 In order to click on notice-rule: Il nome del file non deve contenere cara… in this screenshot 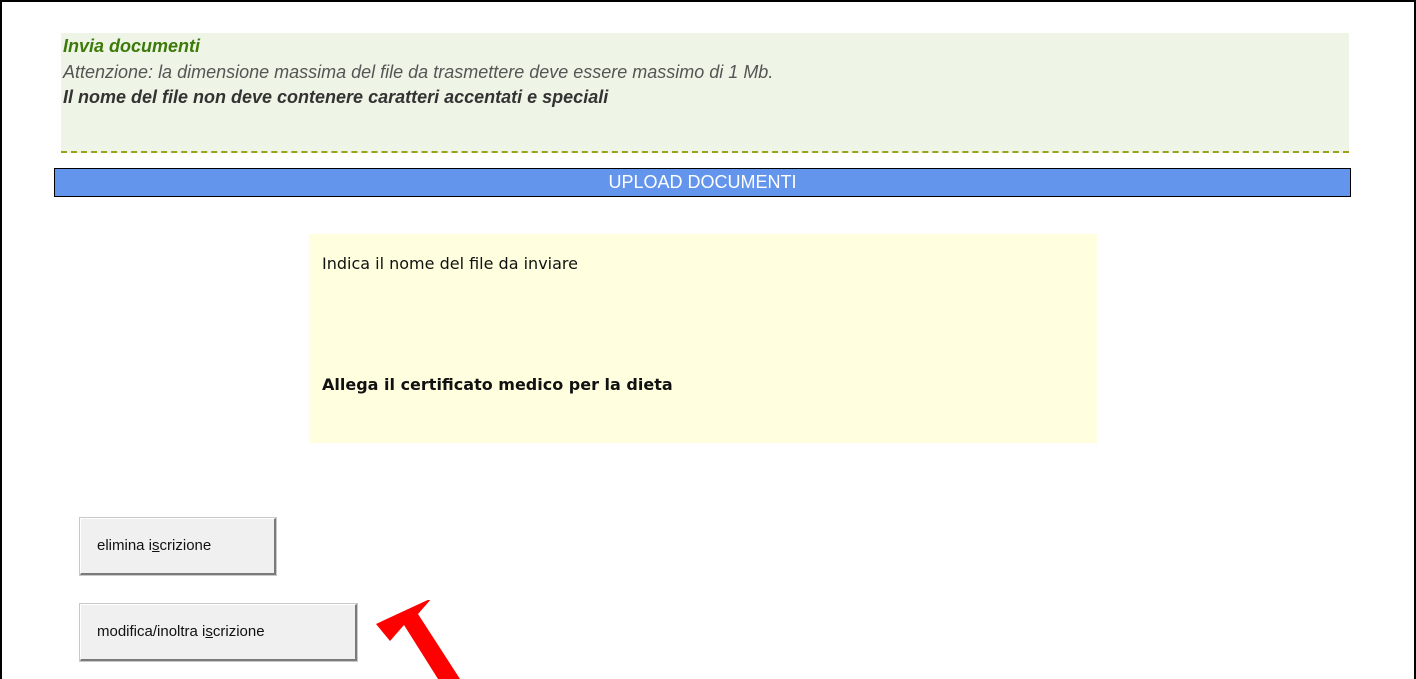, I will do `click(336, 97)`.